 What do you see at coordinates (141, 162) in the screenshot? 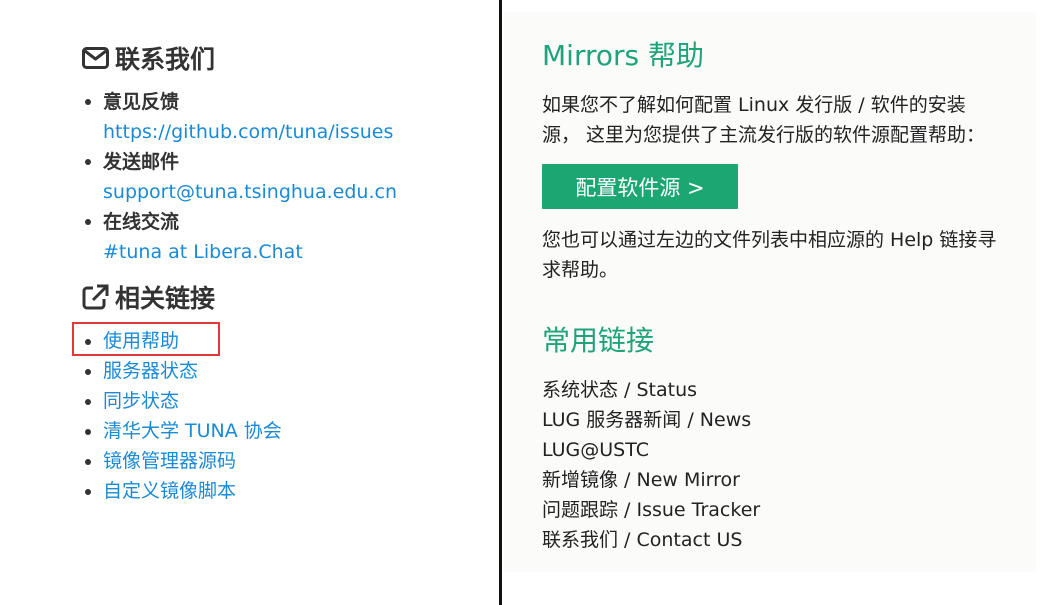
I see `email-label: 发送邮件` at bounding box center [141, 162].